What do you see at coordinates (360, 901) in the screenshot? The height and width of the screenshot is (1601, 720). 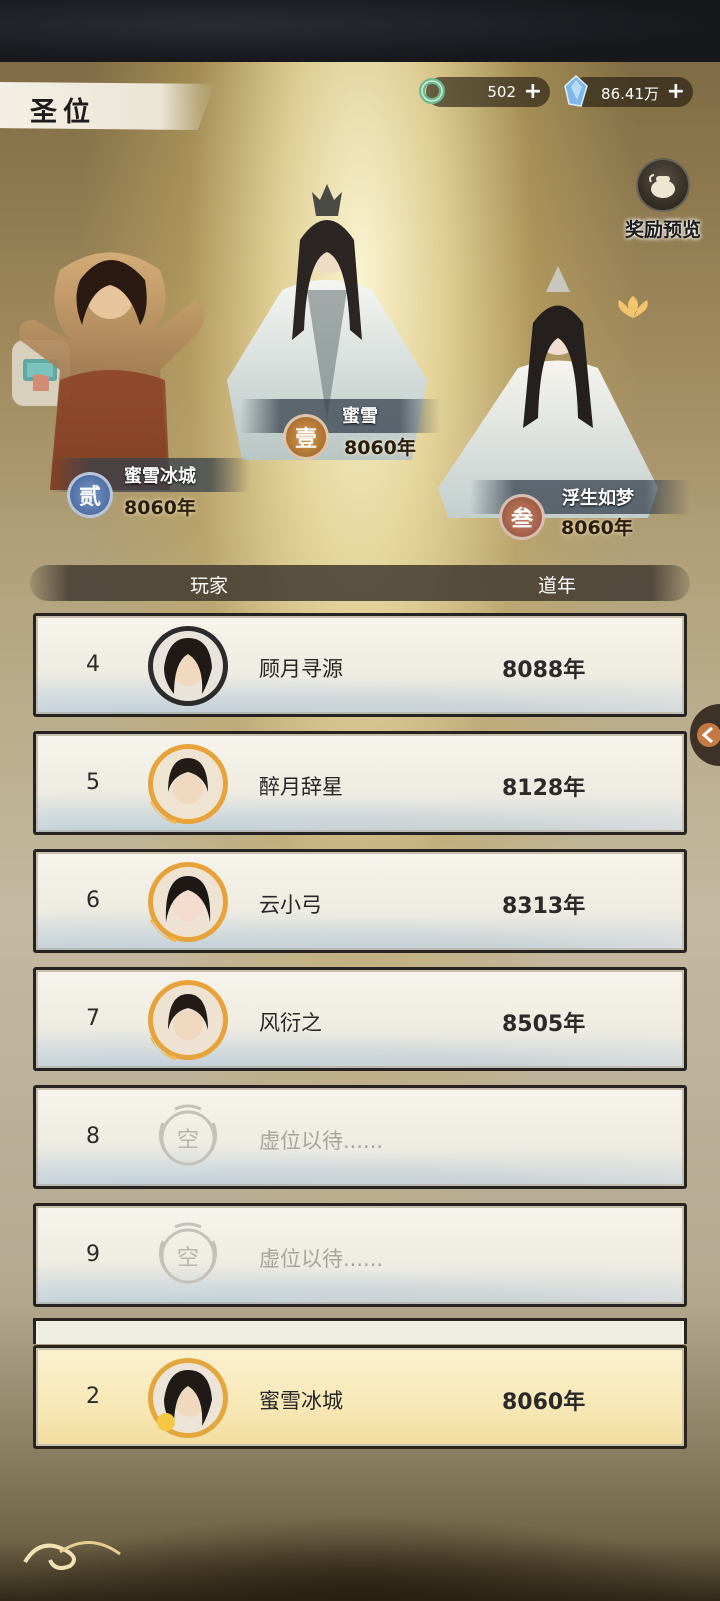 I see `table-row: 6 云小弓 8313年` at bounding box center [360, 901].